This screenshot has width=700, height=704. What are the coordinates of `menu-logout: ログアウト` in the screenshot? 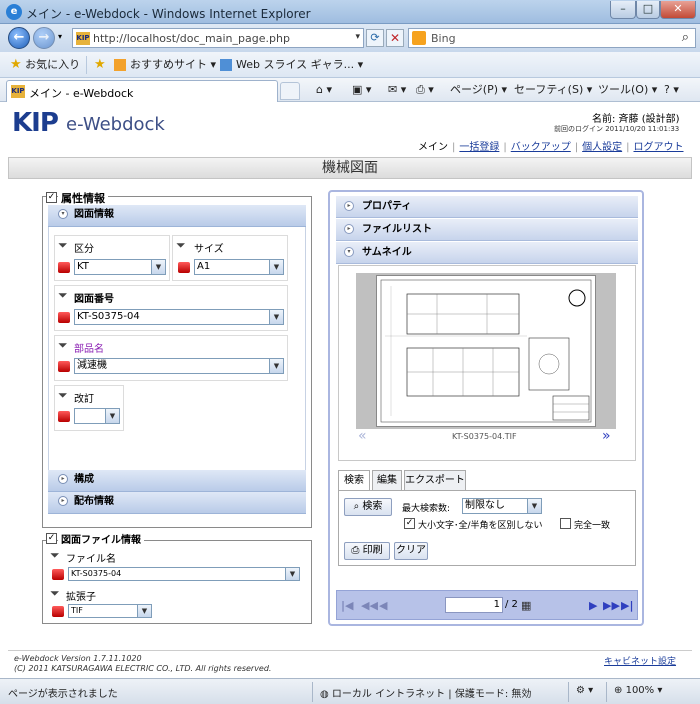 It's located at (659, 147).